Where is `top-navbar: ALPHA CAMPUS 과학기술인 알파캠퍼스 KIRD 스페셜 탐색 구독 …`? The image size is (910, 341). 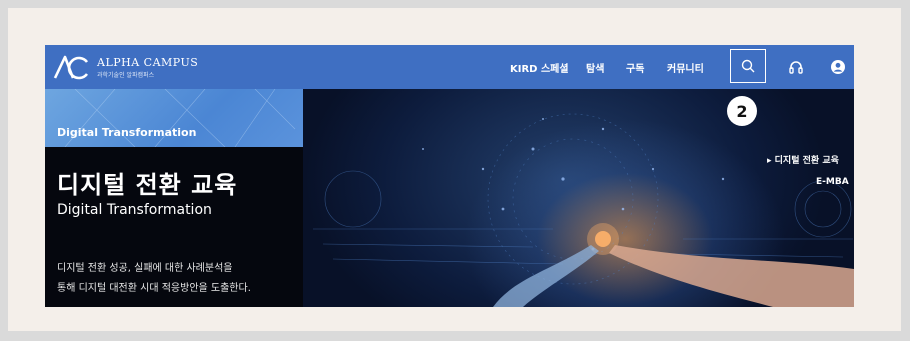 top-navbar: ALPHA CAMPUS 과학기술인 알파캠퍼스 KIRD 스페셜 탐색 구독 … is located at coordinates (449, 67).